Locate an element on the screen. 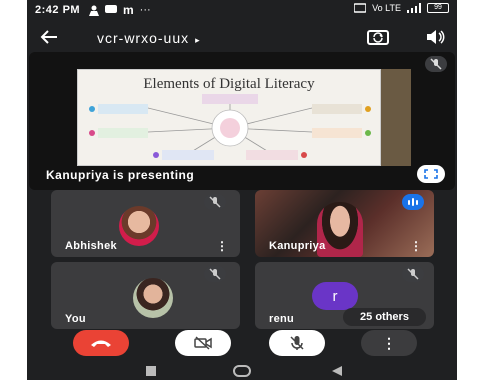  speaking-badge is located at coordinates (413, 202).